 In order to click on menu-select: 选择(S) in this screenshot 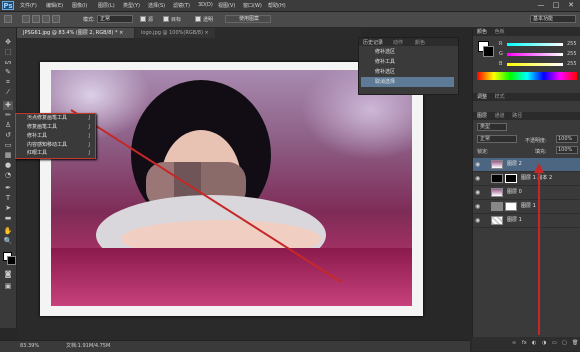, I will do `click(156, 5)`.